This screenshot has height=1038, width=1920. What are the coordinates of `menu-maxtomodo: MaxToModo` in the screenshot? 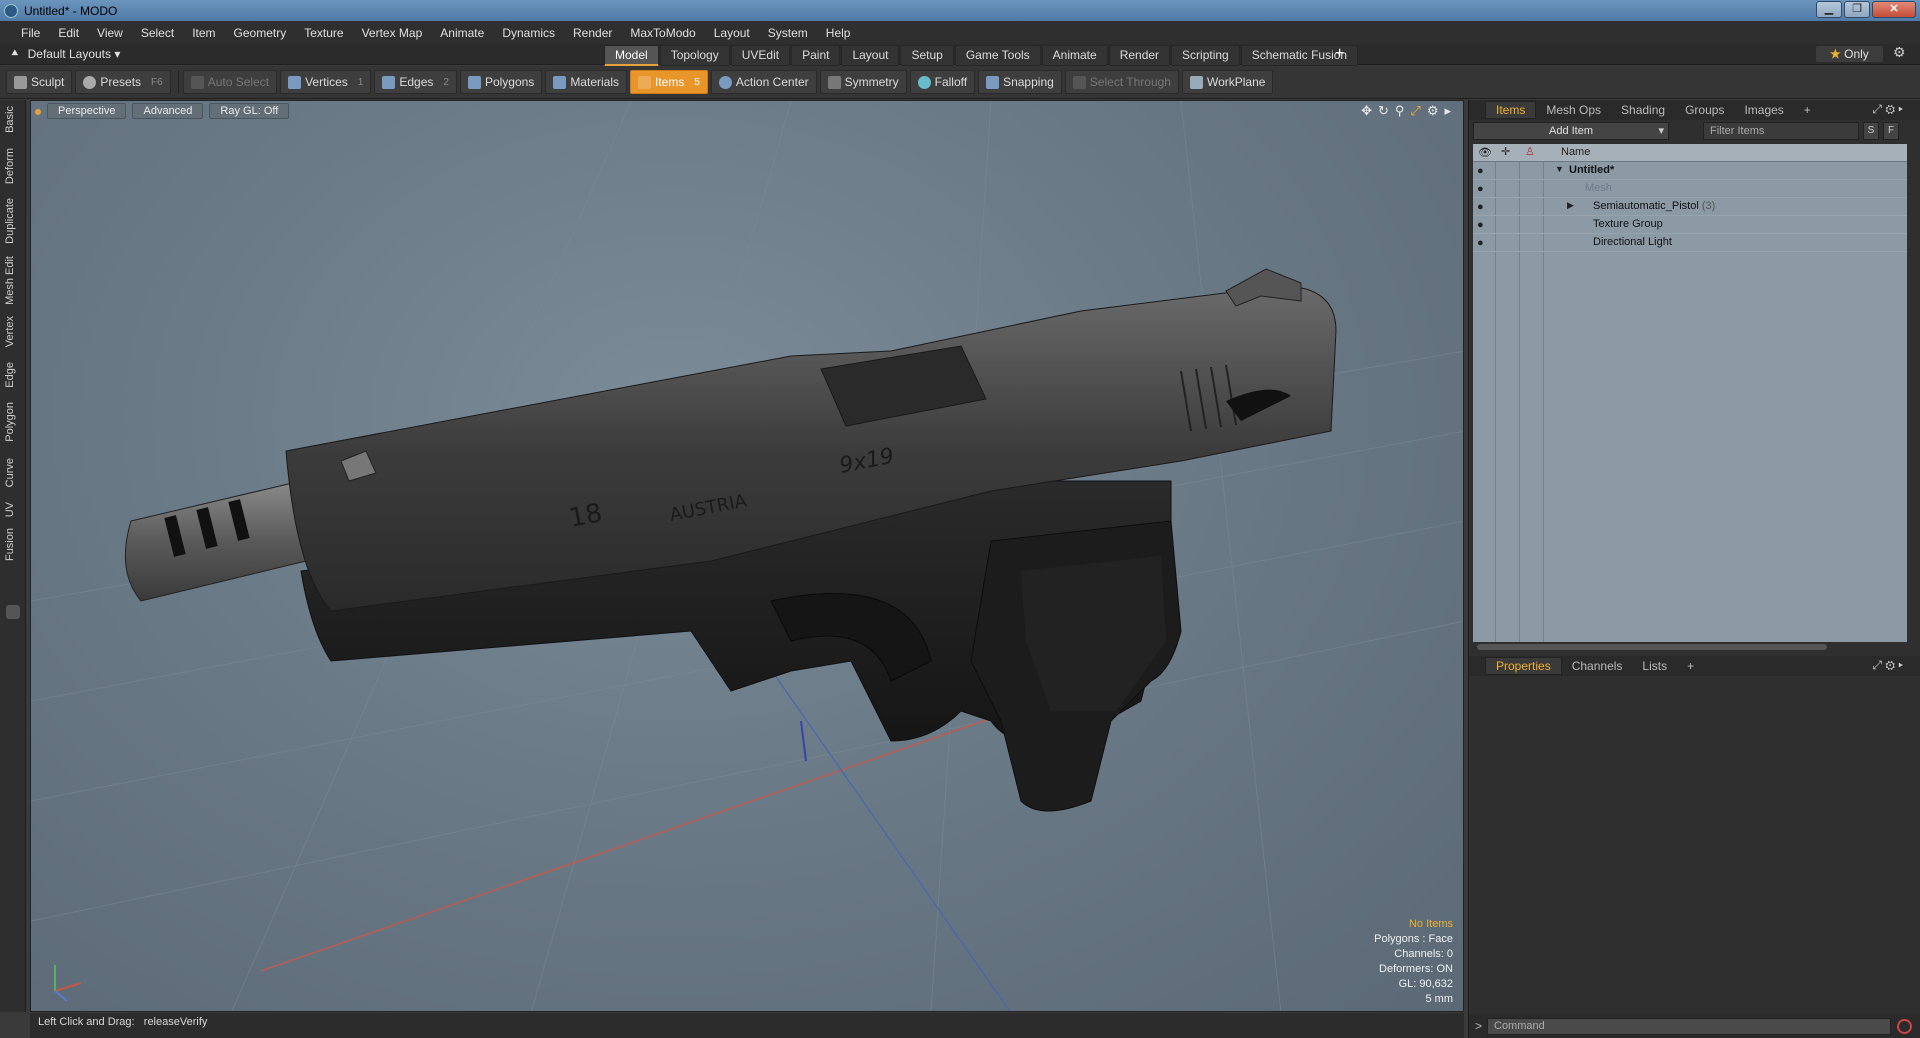 It's located at (662, 33).